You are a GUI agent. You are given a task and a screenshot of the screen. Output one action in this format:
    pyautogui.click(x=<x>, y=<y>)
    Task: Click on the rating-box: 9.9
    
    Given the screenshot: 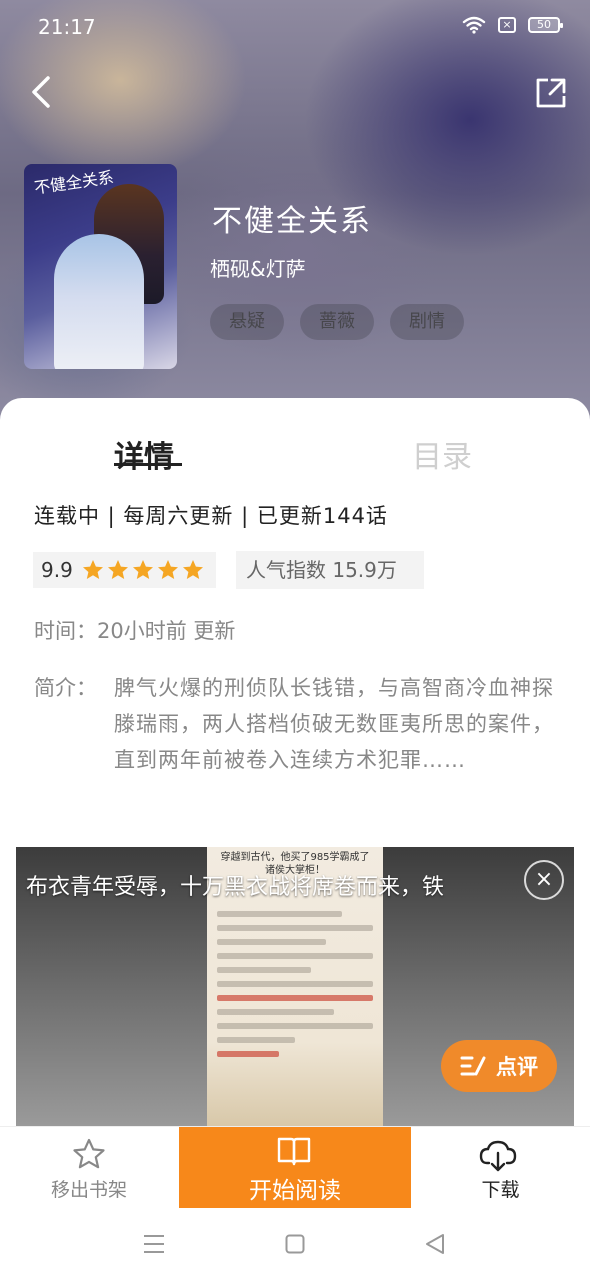 What is the action you would take?
    pyautogui.click(x=124, y=570)
    